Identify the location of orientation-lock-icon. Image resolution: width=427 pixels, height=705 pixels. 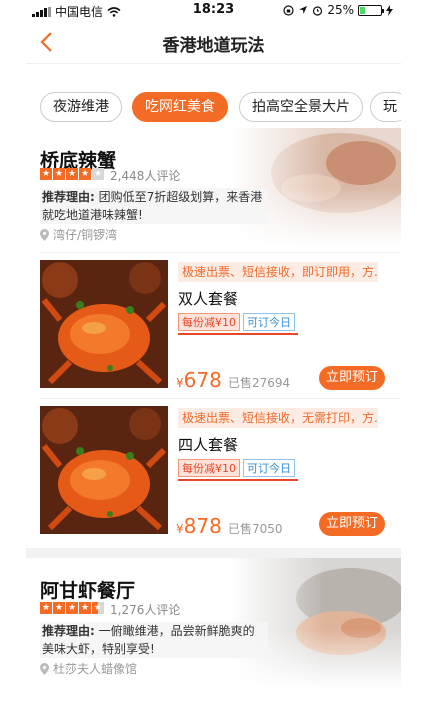
(288, 10).